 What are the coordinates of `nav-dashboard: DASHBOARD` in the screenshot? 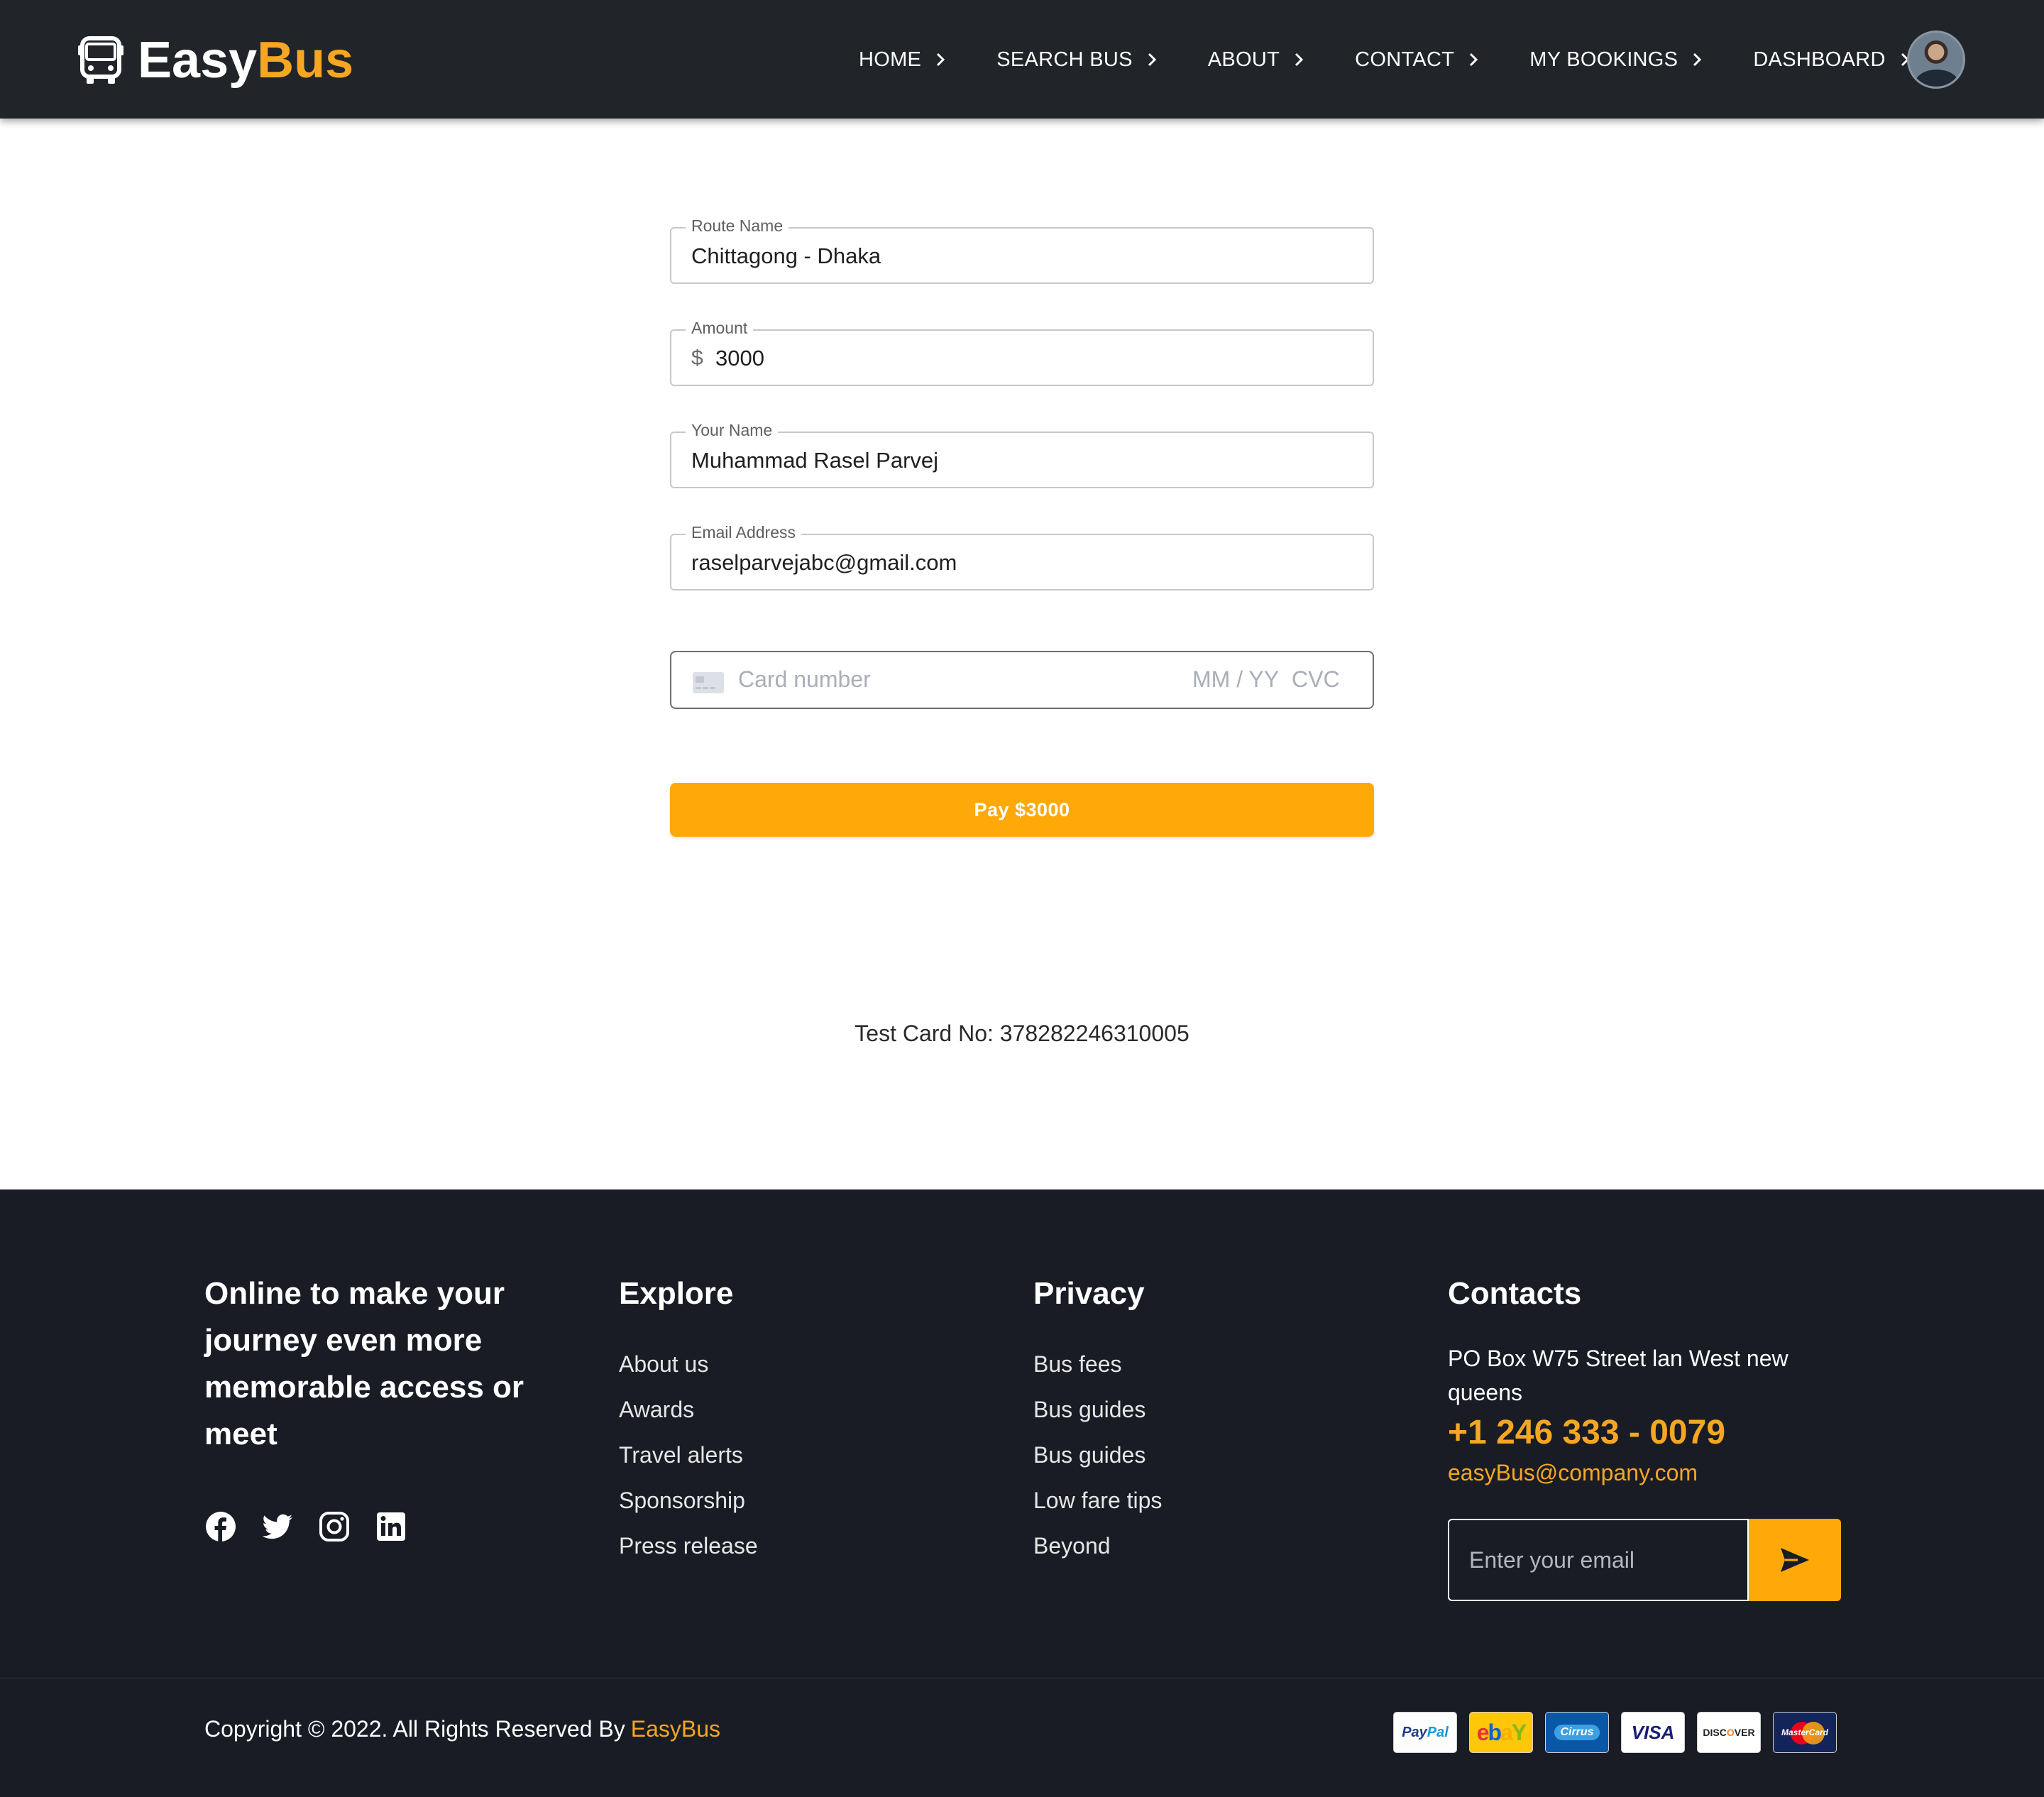 It's located at (1833, 60).